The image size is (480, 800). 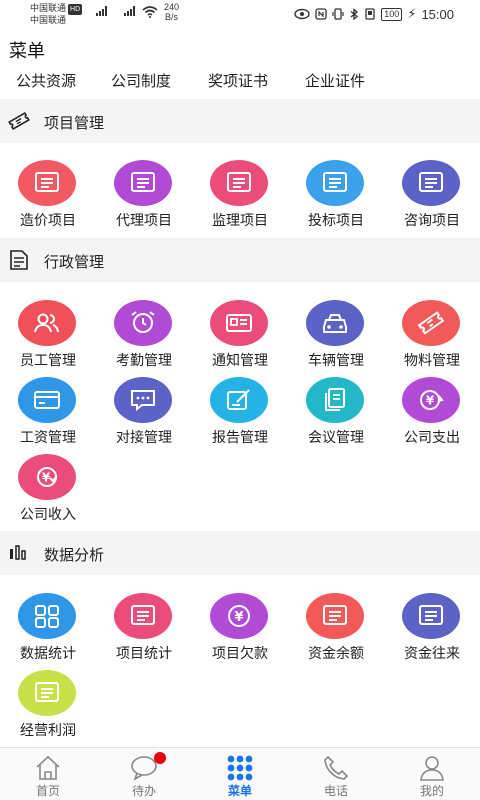 I want to click on menu-item-label: 物料管理, so click(x=432, y=360).